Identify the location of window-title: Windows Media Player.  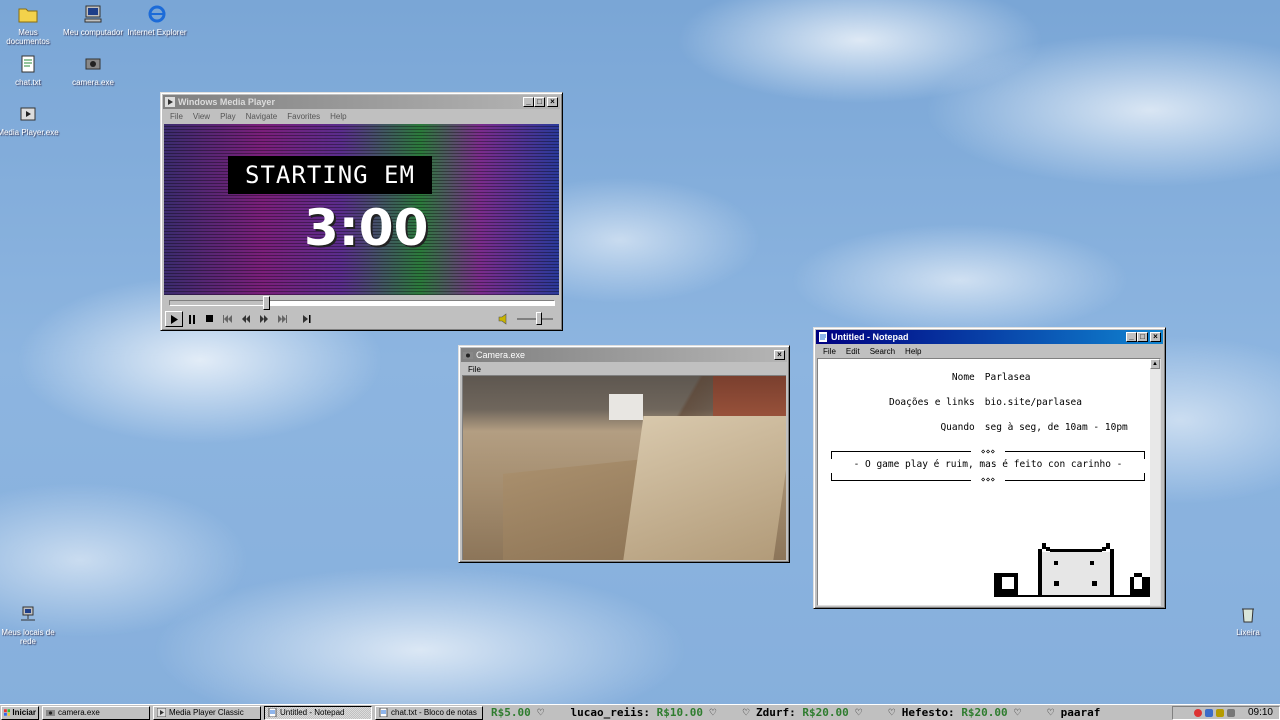
(226, 102).